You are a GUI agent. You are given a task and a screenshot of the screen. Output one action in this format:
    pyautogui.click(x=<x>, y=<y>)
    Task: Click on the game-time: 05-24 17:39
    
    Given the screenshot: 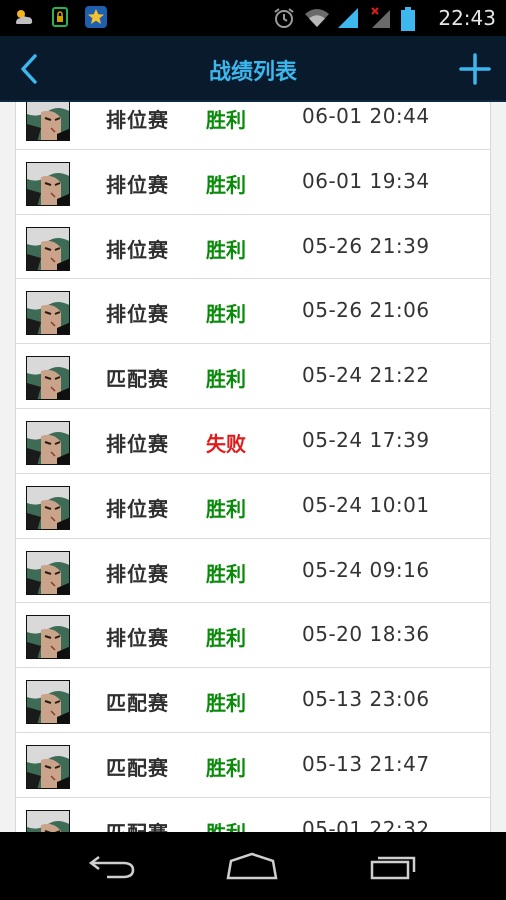 What is the action you would take?
    pyautogui.click(x=366, y=439)
    